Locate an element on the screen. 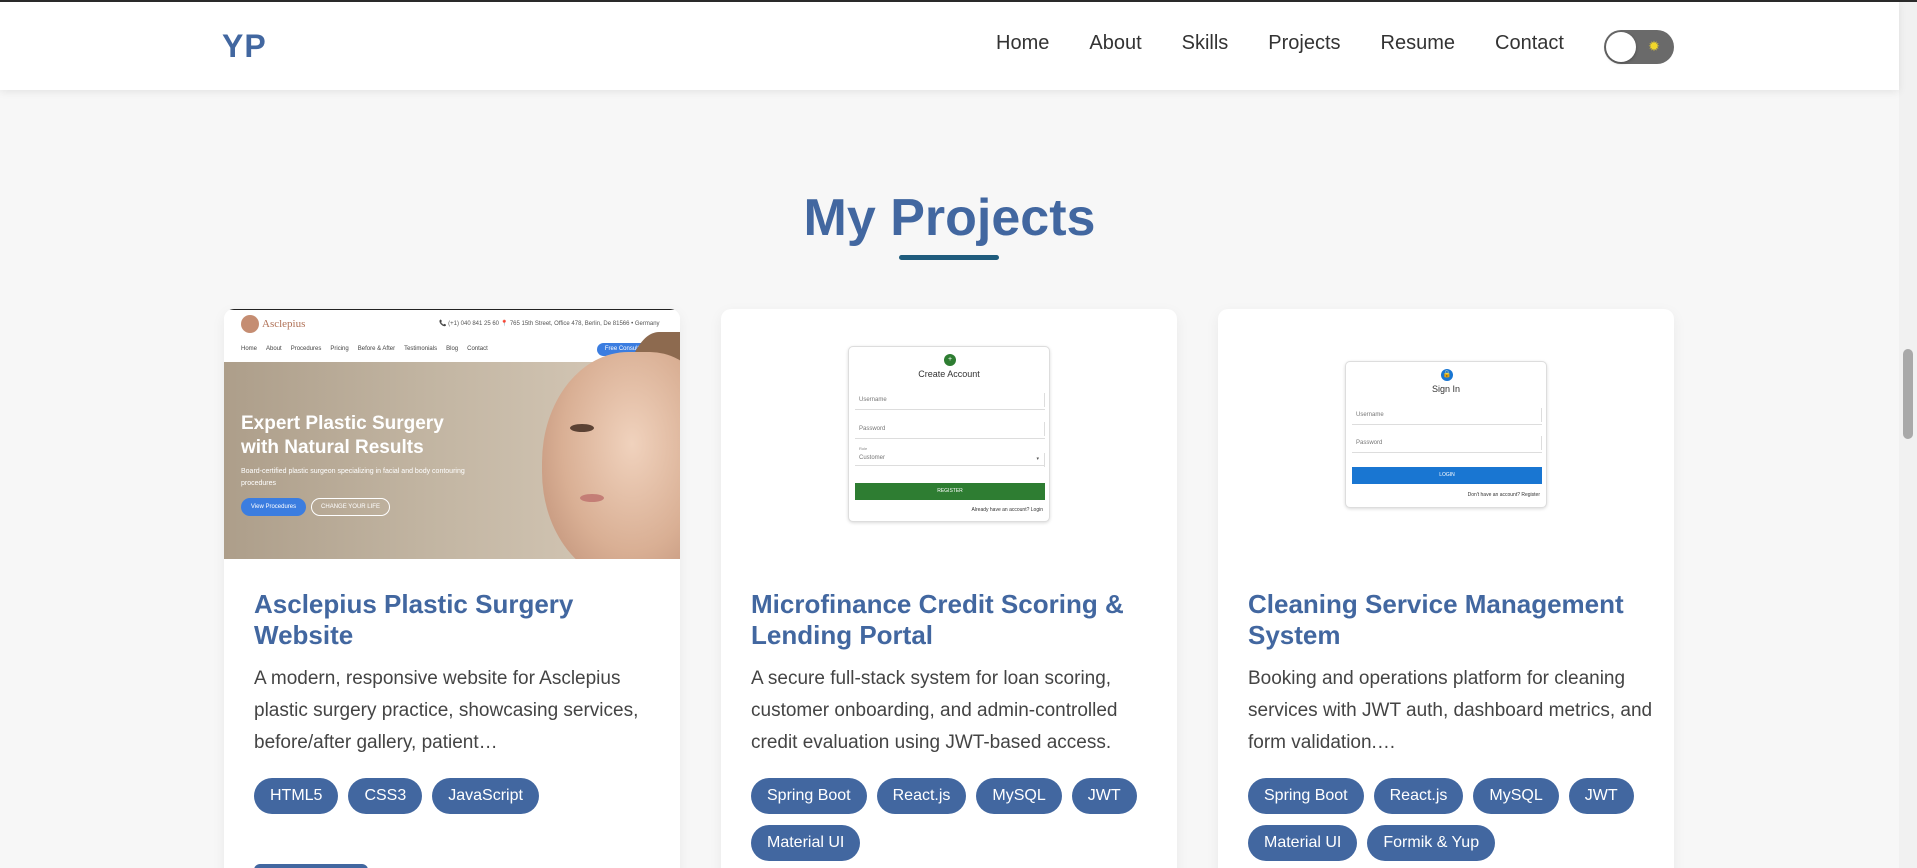 The image size is (1917, 868). register-button: REGISTER is located at coordinates (950, 491).